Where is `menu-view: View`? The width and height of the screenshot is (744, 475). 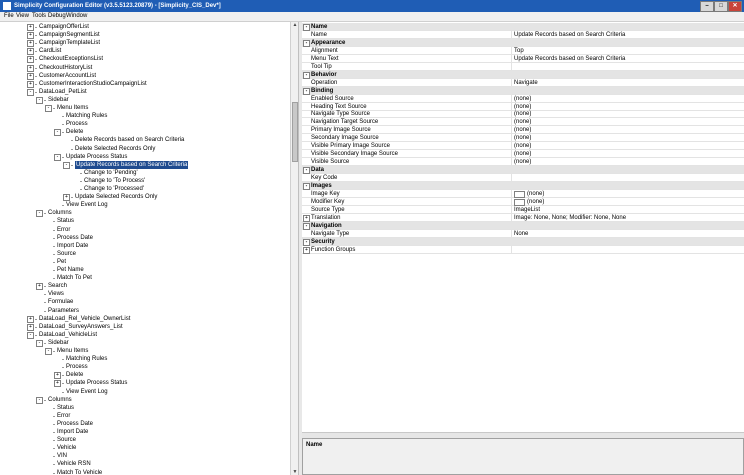
menu-view: View is located at coordinates (22, 16).